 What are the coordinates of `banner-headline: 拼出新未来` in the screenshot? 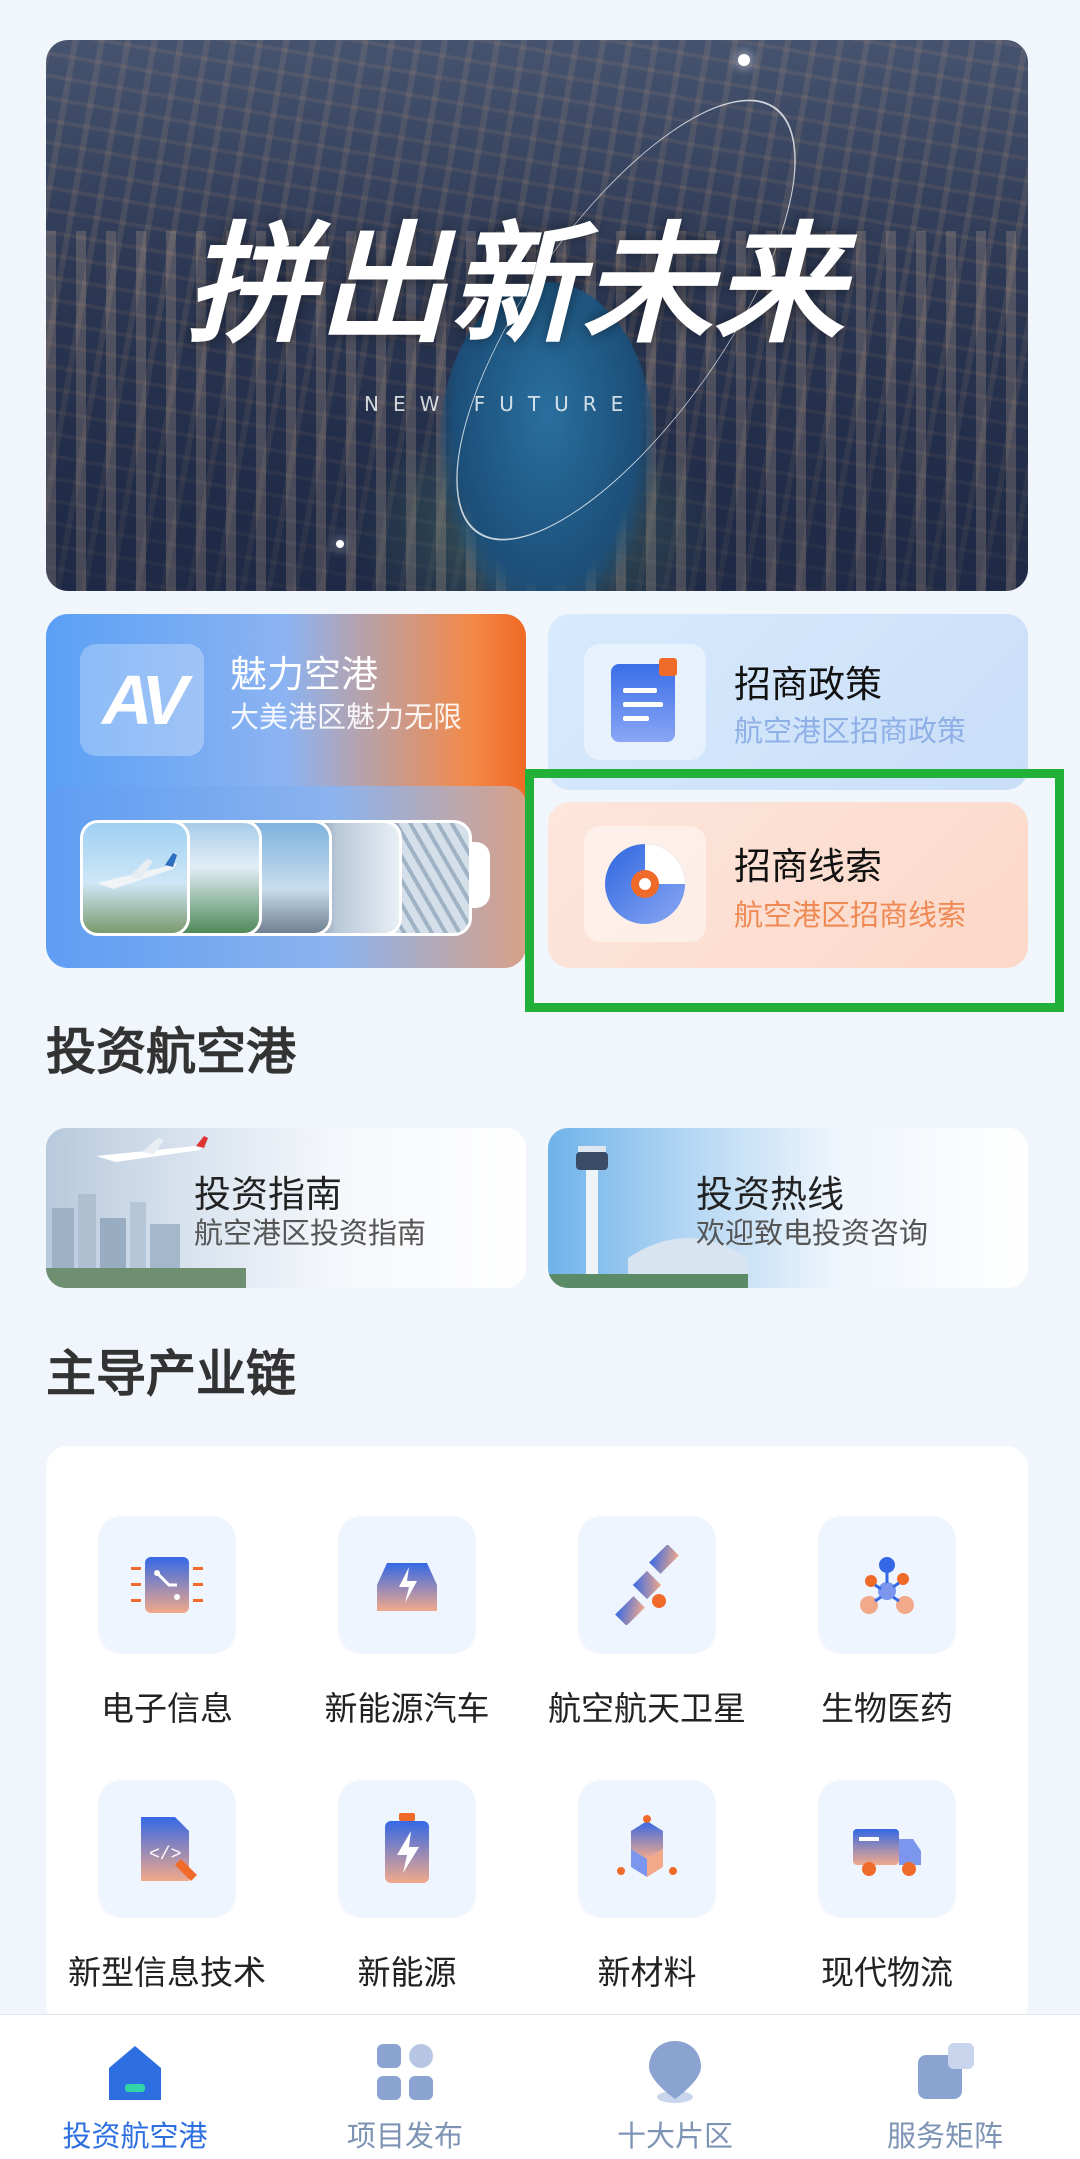 It's located at (516, 284).